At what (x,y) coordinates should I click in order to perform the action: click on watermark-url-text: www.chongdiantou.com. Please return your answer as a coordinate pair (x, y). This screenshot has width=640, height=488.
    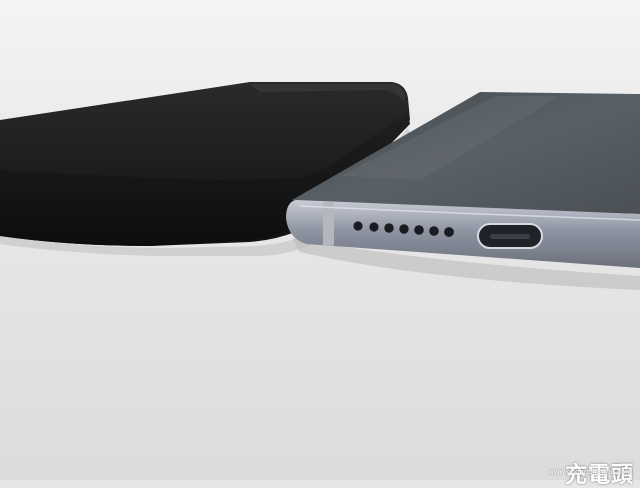
    Looking at the image, I should click on (590, 472).